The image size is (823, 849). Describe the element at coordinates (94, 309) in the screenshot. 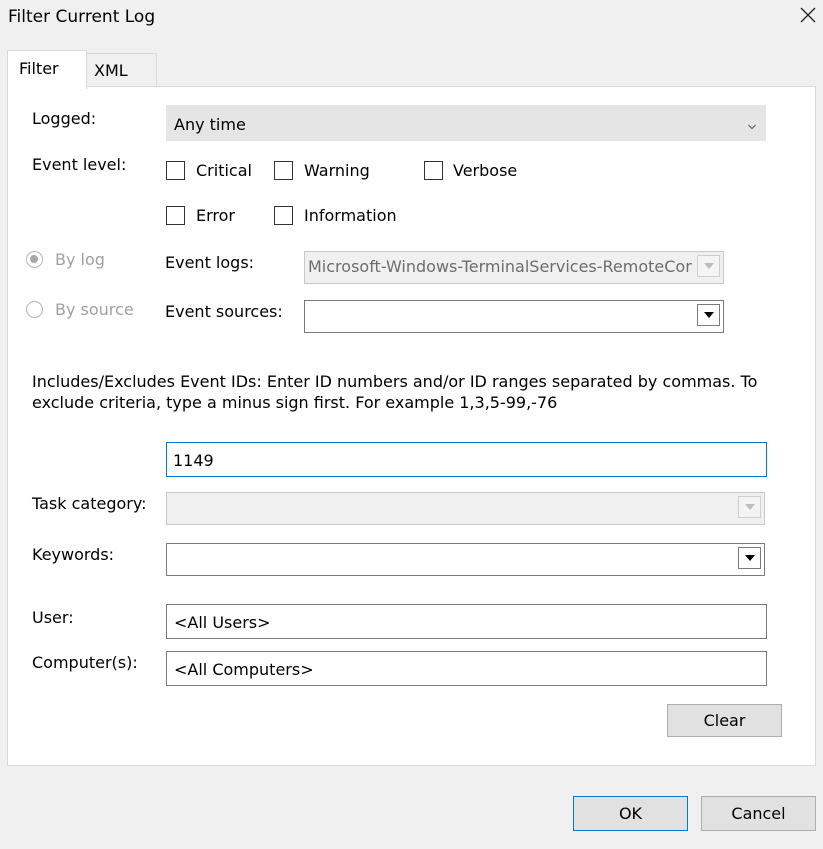

I see `by-source-label: By source` at that location.